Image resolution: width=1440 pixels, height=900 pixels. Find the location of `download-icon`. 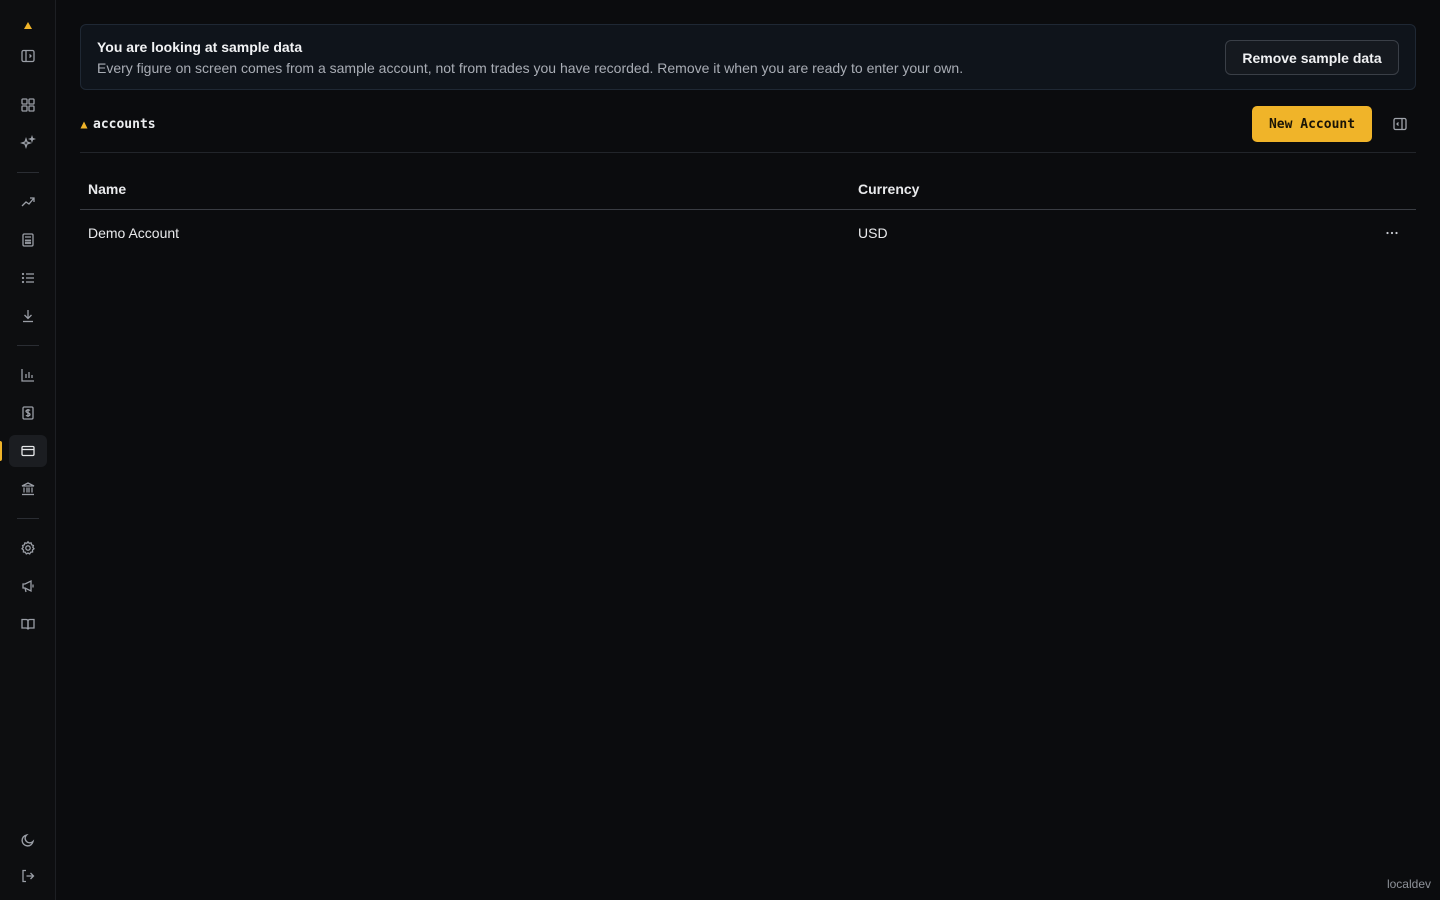

download-icon is located at coordinates (28, 316).